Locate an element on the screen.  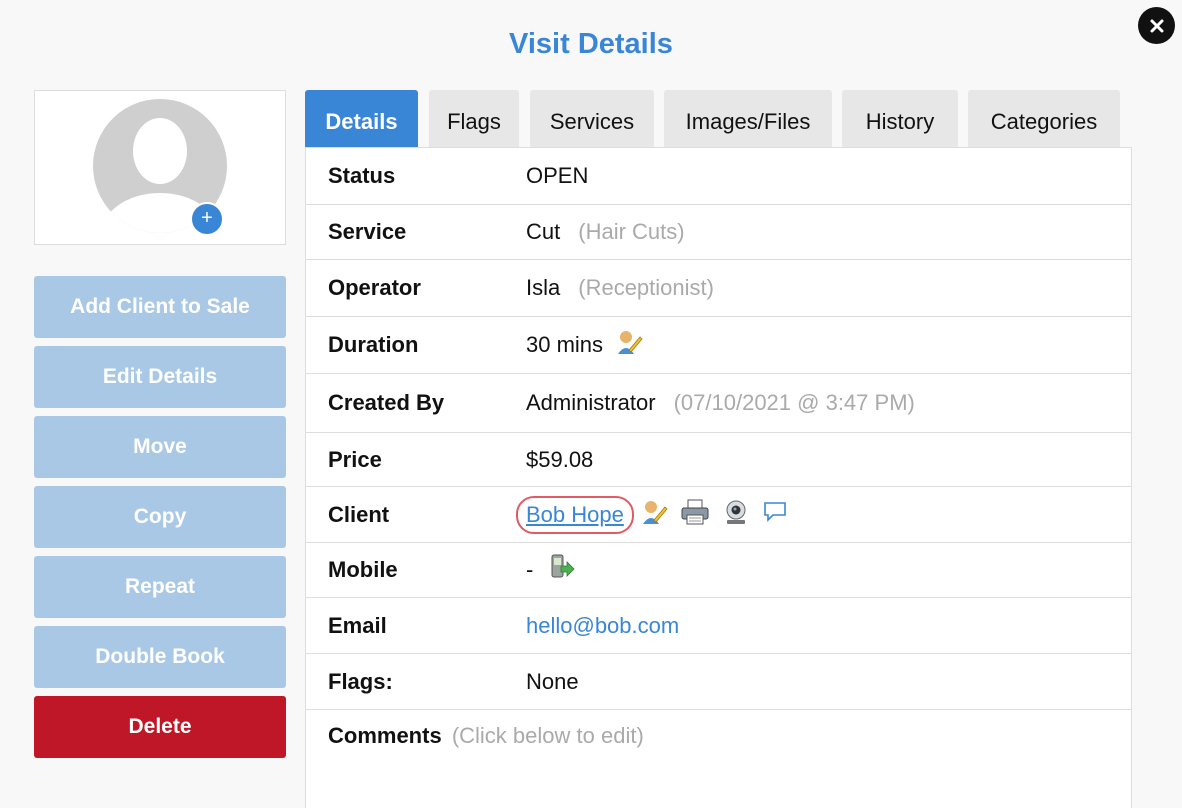
mobile-label: Mobile is located at coordinates (363, 569).